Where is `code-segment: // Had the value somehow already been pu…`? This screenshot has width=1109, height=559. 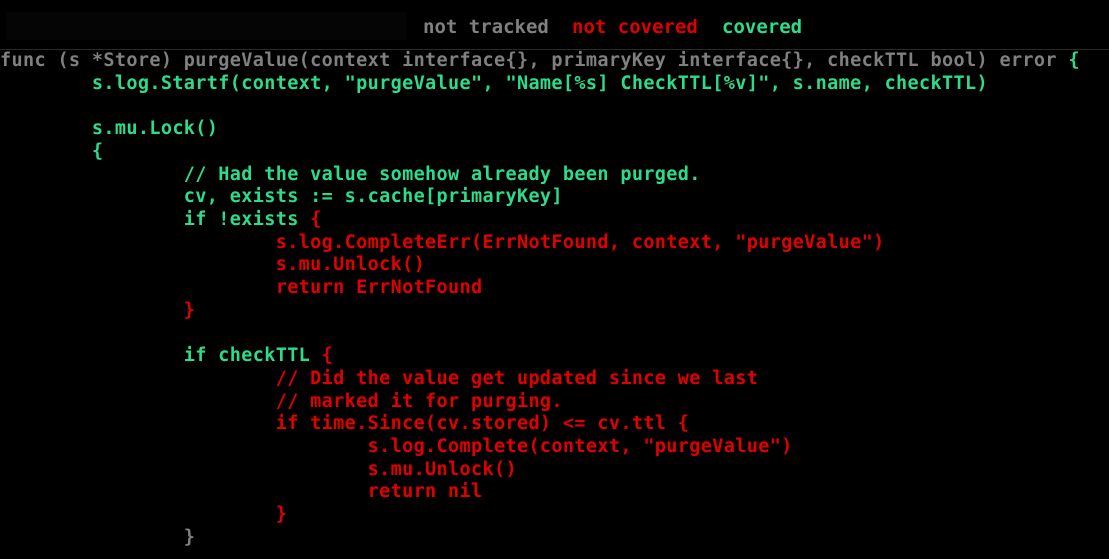 code-segment: // Had the value somehow already been pu… is located at coordinates (350, 174).